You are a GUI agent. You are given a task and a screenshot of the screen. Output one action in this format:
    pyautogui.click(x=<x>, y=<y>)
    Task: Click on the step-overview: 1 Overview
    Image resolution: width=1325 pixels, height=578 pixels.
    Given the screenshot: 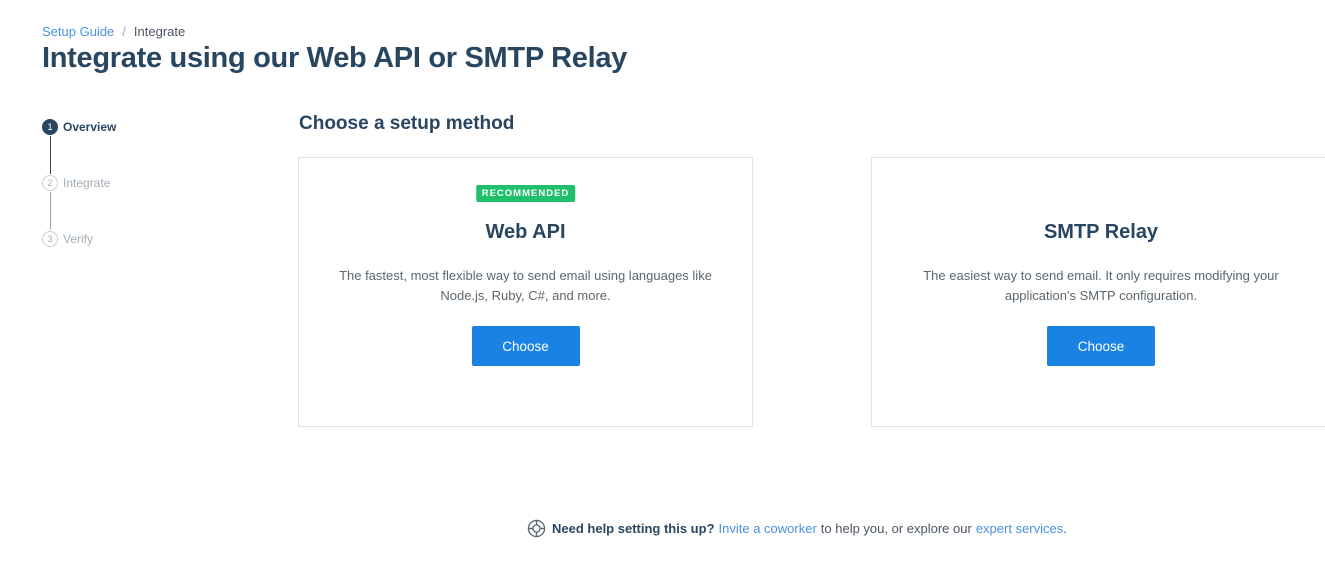 What is the action you would take?
    pyautogui.click(x=142, y=147)
    